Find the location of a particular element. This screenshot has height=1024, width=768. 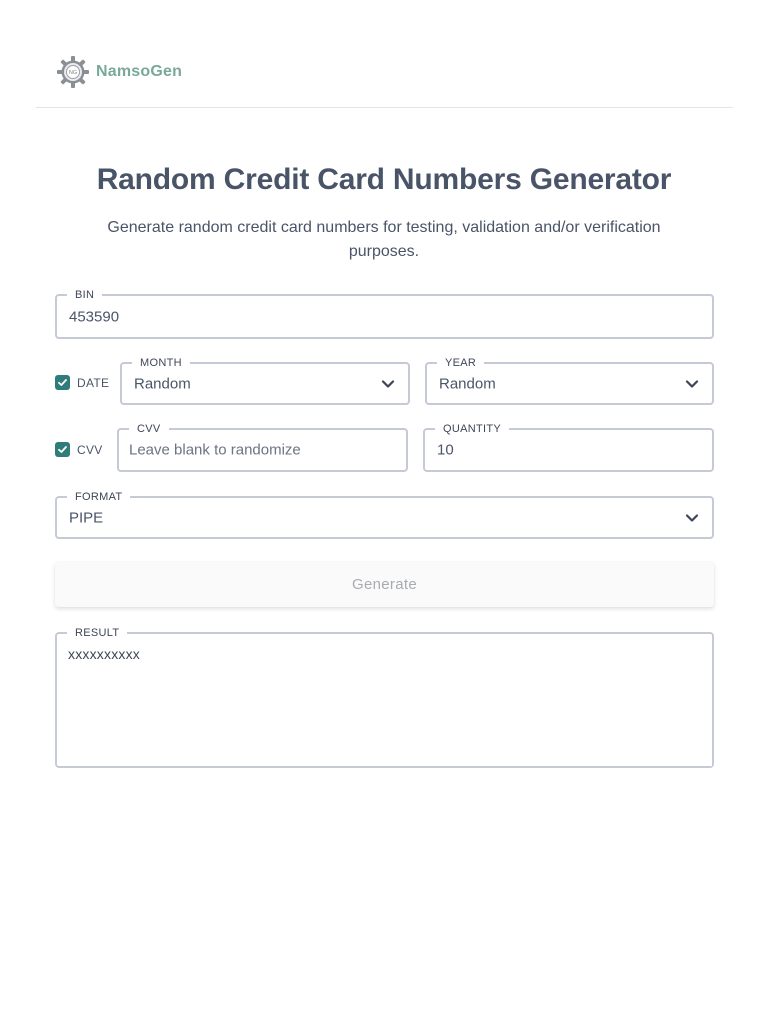

month-select: MONTH Random is located at coordinates (265, 380).